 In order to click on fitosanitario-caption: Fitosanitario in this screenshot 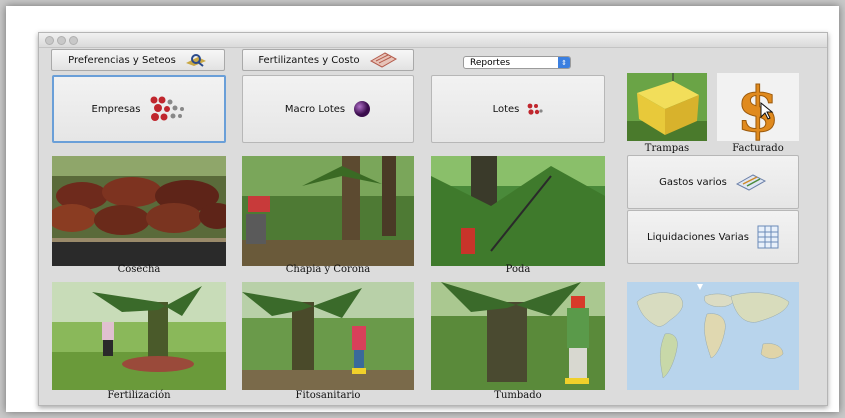, I will do `click(328, 395)`.